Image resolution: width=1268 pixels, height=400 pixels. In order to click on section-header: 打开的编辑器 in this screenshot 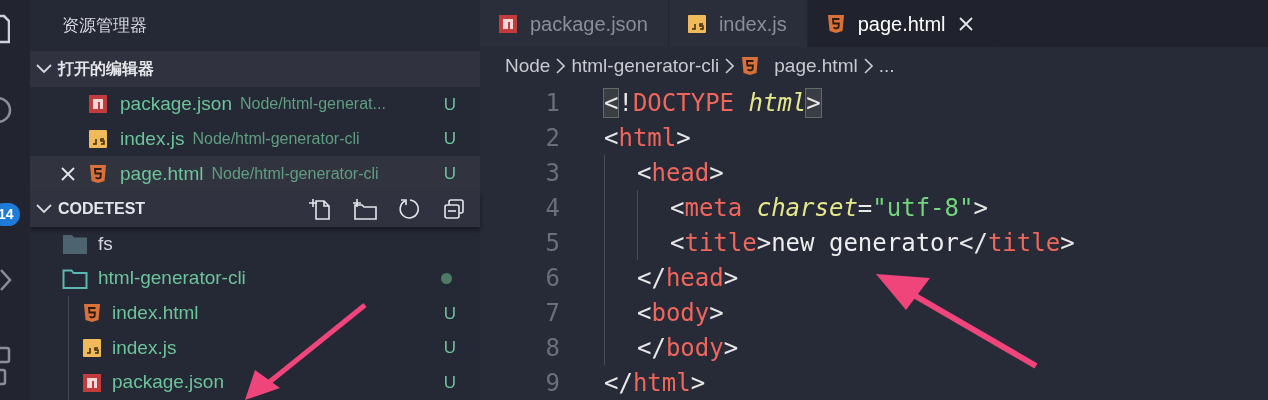, I will do `click(255, 69)`.